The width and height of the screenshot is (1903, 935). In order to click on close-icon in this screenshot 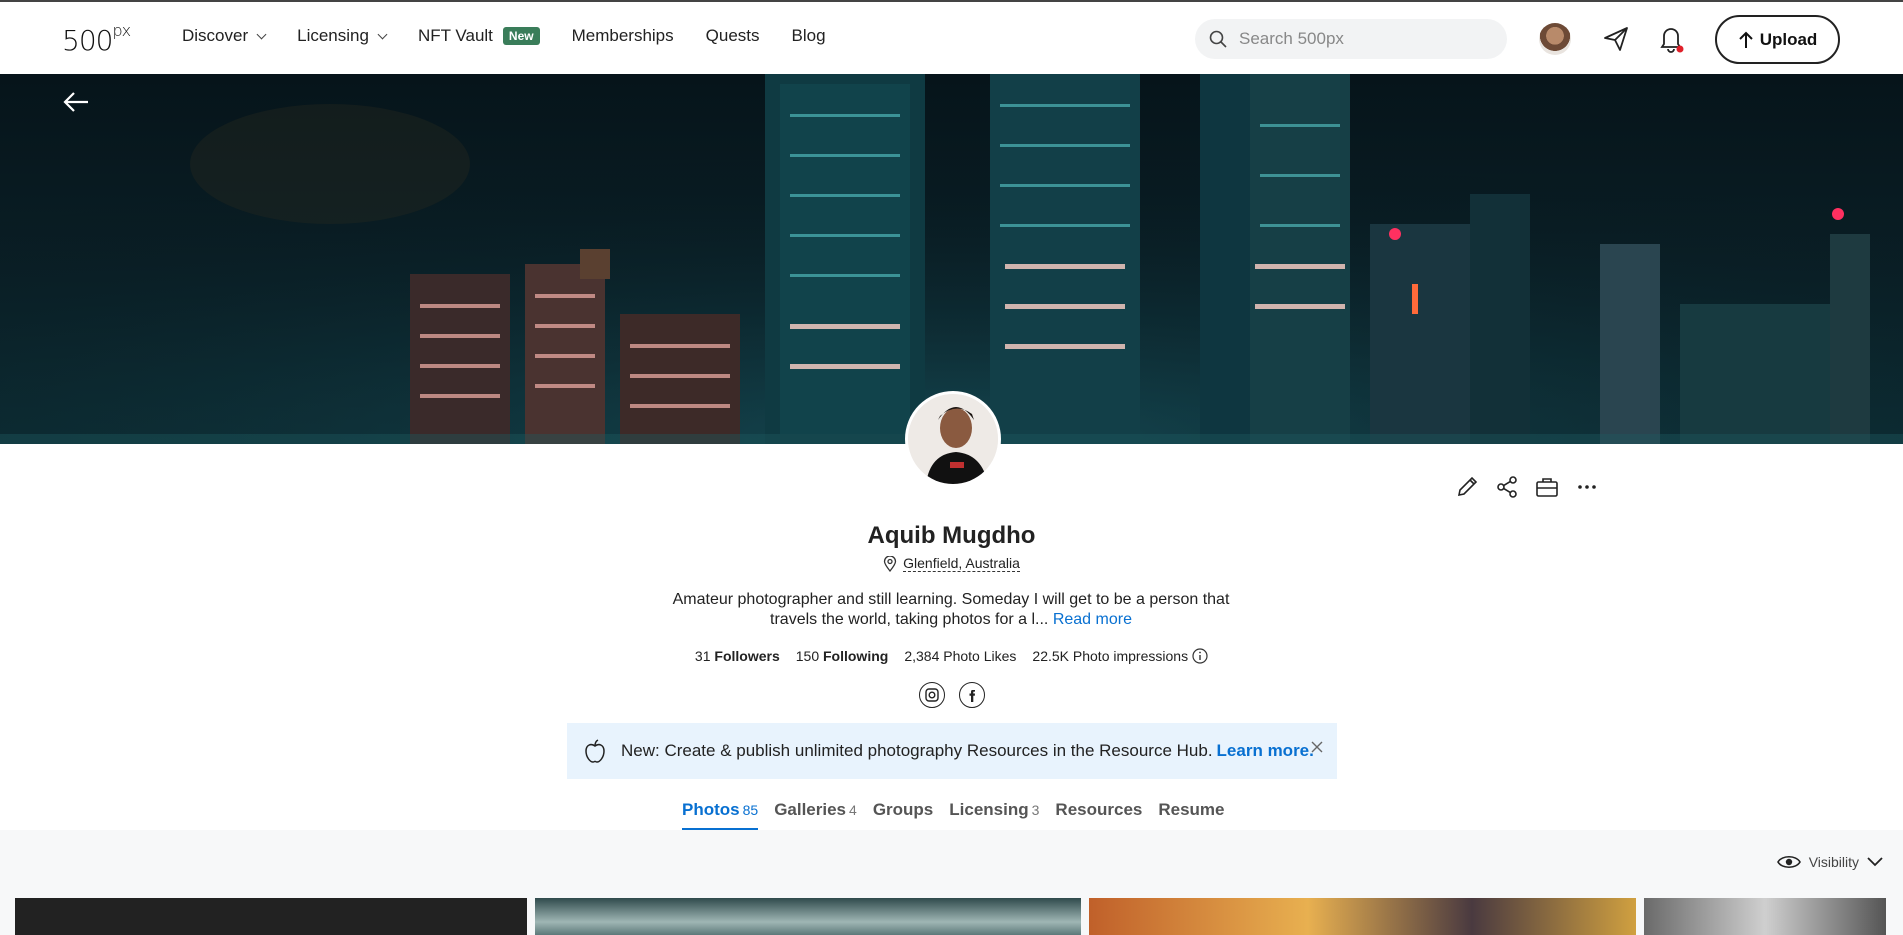, I will do `click(1317, 747)`.